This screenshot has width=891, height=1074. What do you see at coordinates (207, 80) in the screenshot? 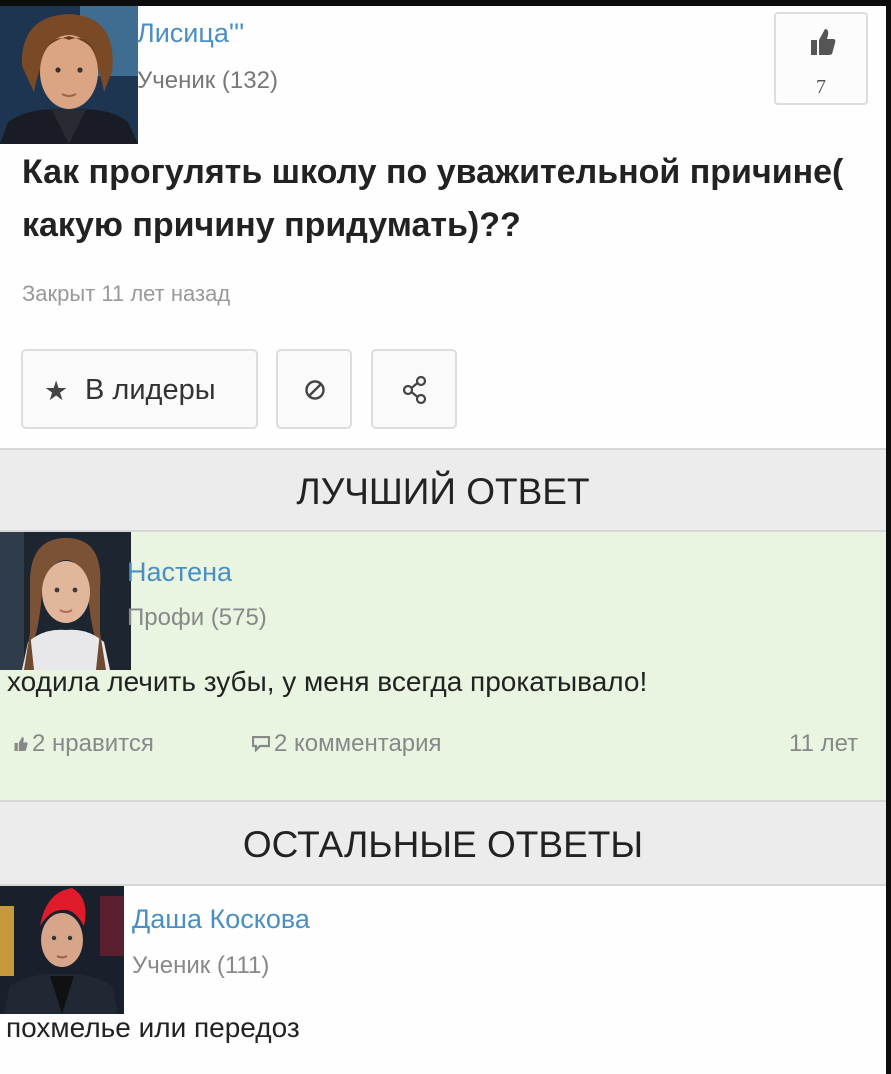
I see `question-author-rank: Ученик (132)` at bounding box center [207, 80].